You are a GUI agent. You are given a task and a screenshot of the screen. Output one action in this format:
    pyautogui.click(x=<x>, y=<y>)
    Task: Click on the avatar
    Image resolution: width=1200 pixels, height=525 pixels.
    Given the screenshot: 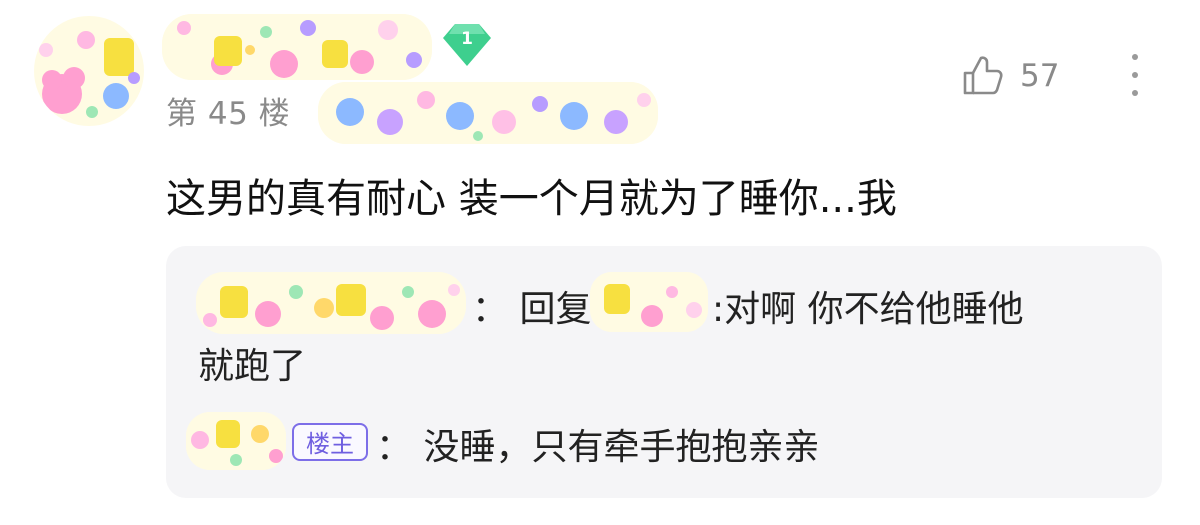 What is the action you would take?
    pyautogui.click(x=89, y=71)
    